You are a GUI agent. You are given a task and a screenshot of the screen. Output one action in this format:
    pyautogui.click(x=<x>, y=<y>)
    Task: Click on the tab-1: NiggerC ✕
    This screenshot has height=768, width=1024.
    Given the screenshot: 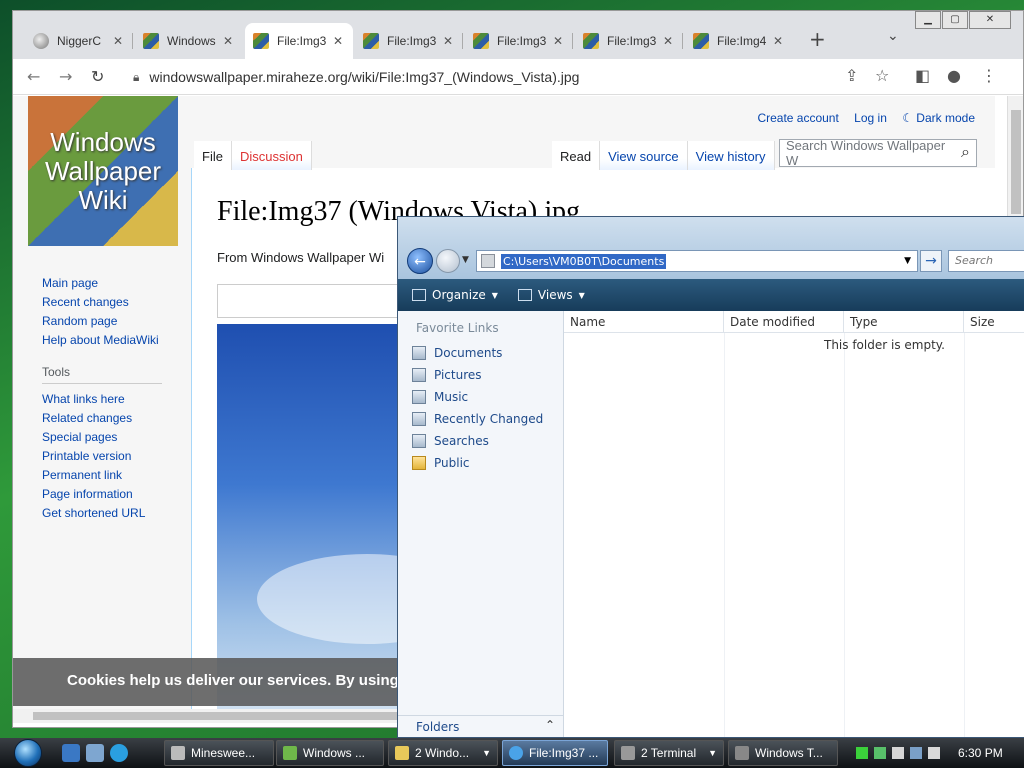 What is the action you would take?
    pyautogui.click(x=79, y=41)
    